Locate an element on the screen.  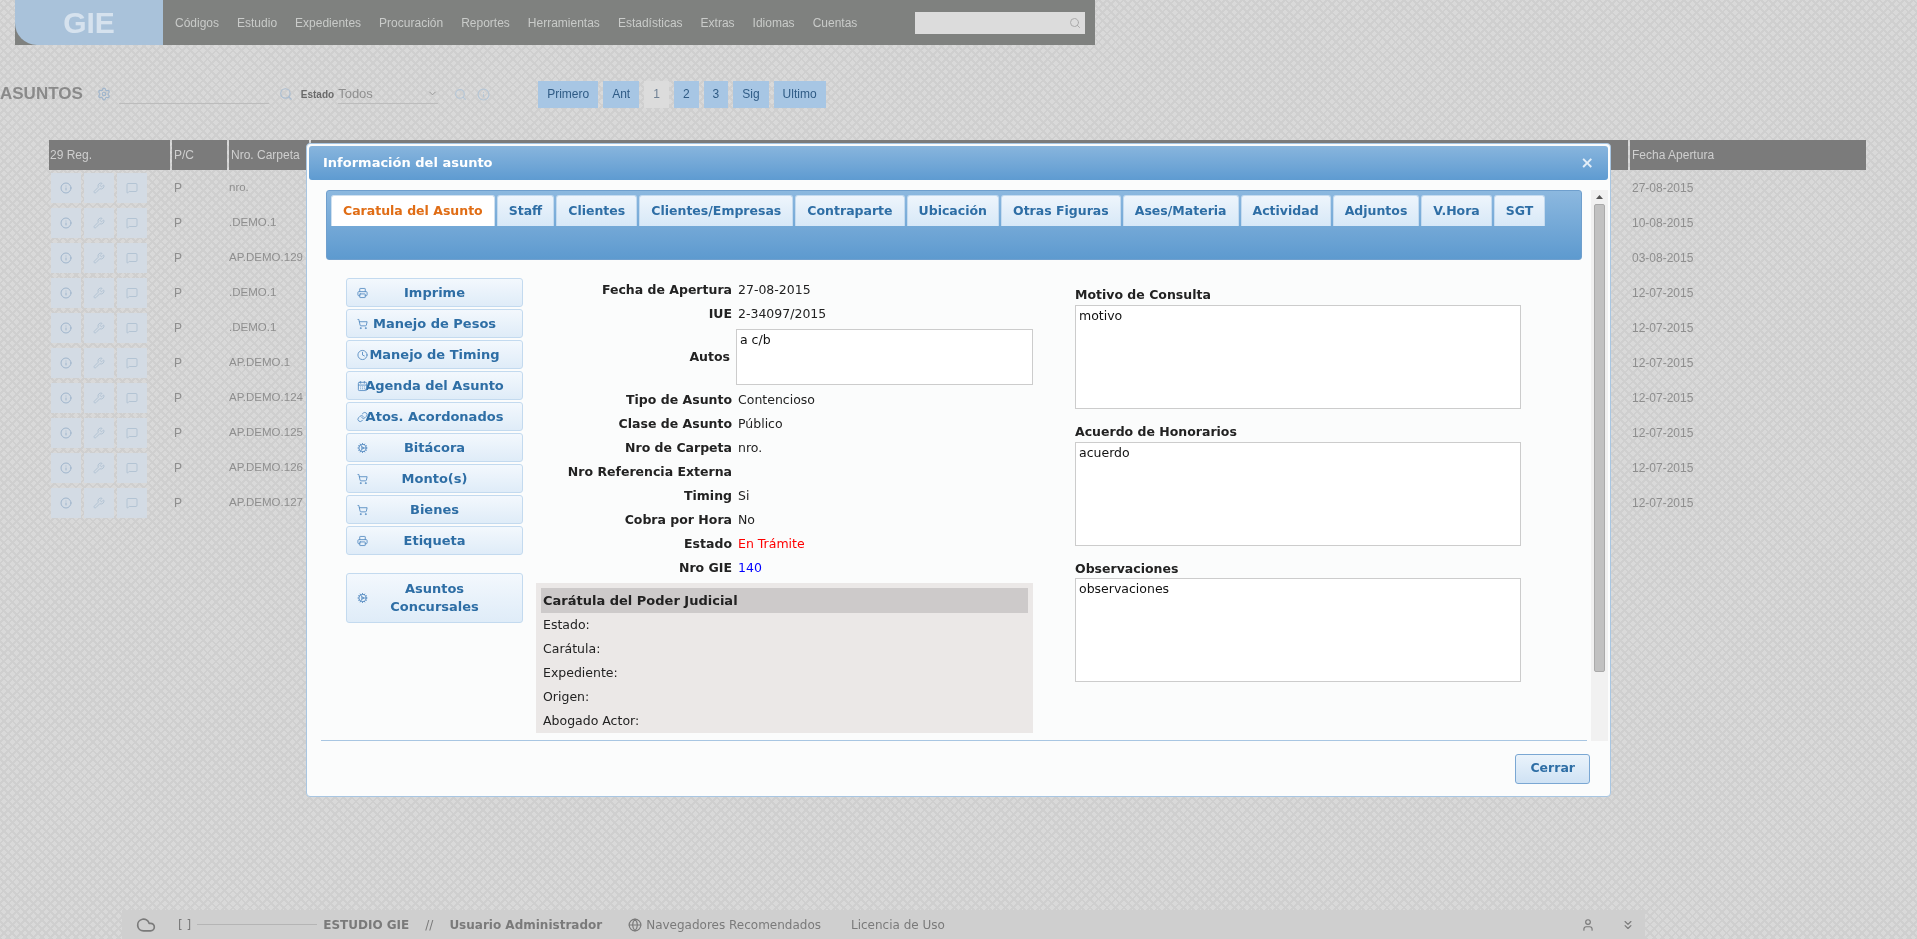
table-cell-text: AP.DEMO.125 is located at coordinates (266, 432).